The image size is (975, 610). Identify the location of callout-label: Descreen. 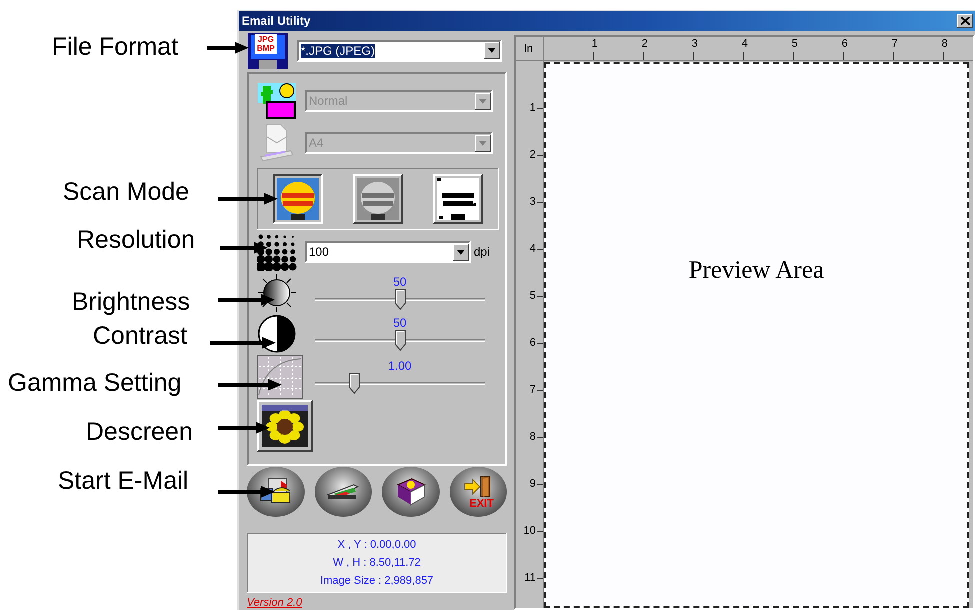
(139, 432).